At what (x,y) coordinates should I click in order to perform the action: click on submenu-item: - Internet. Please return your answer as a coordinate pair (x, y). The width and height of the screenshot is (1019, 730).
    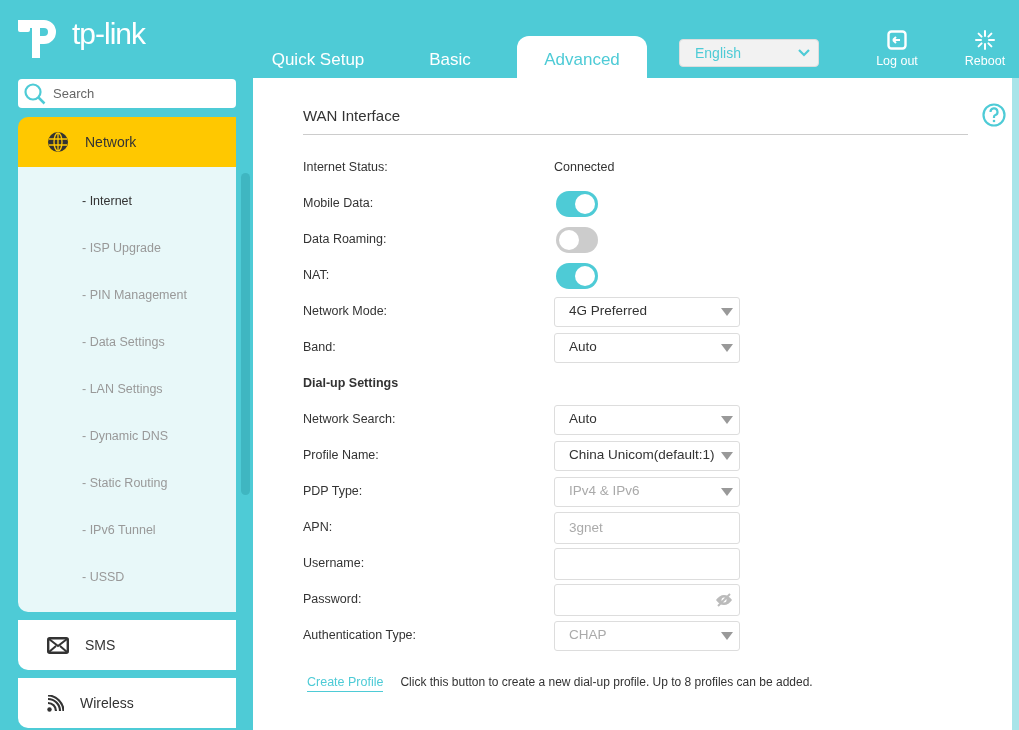
    Looking at the image, I should click on (127, 200).